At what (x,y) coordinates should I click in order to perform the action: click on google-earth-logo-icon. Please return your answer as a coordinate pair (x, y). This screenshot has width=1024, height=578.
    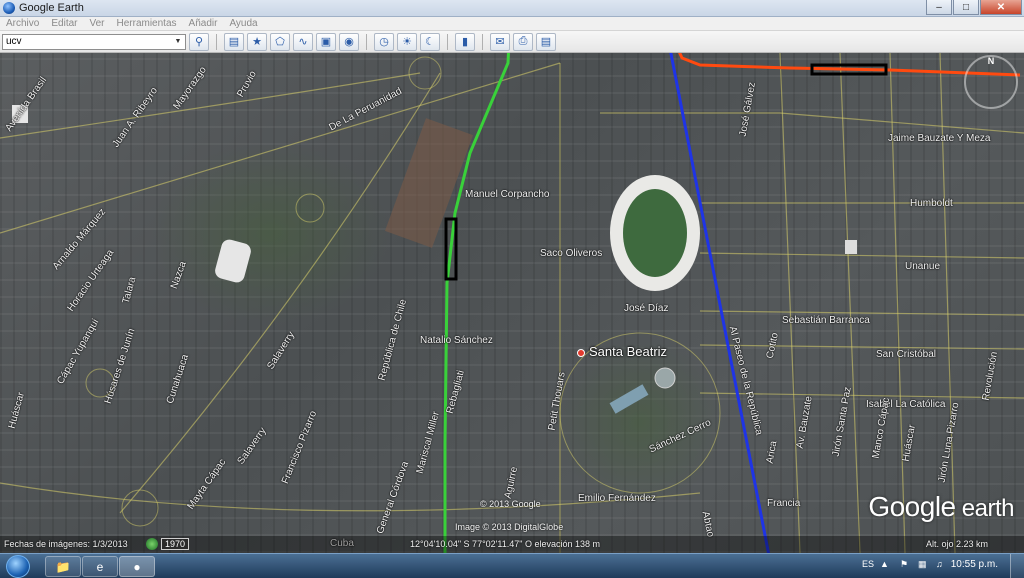
    Looking at the image, I should click on (9, 8).